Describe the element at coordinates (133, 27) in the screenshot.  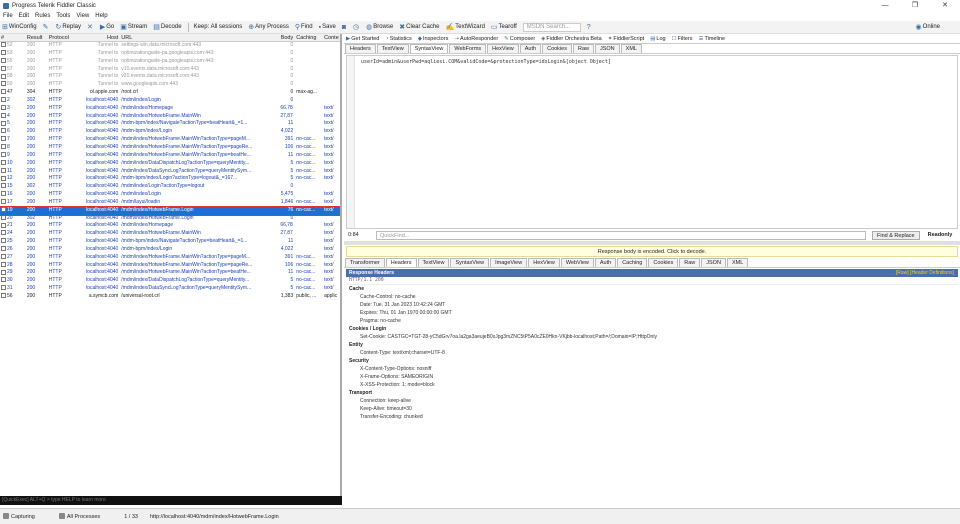
I see `stream-button: ▣ Stream` at that location.